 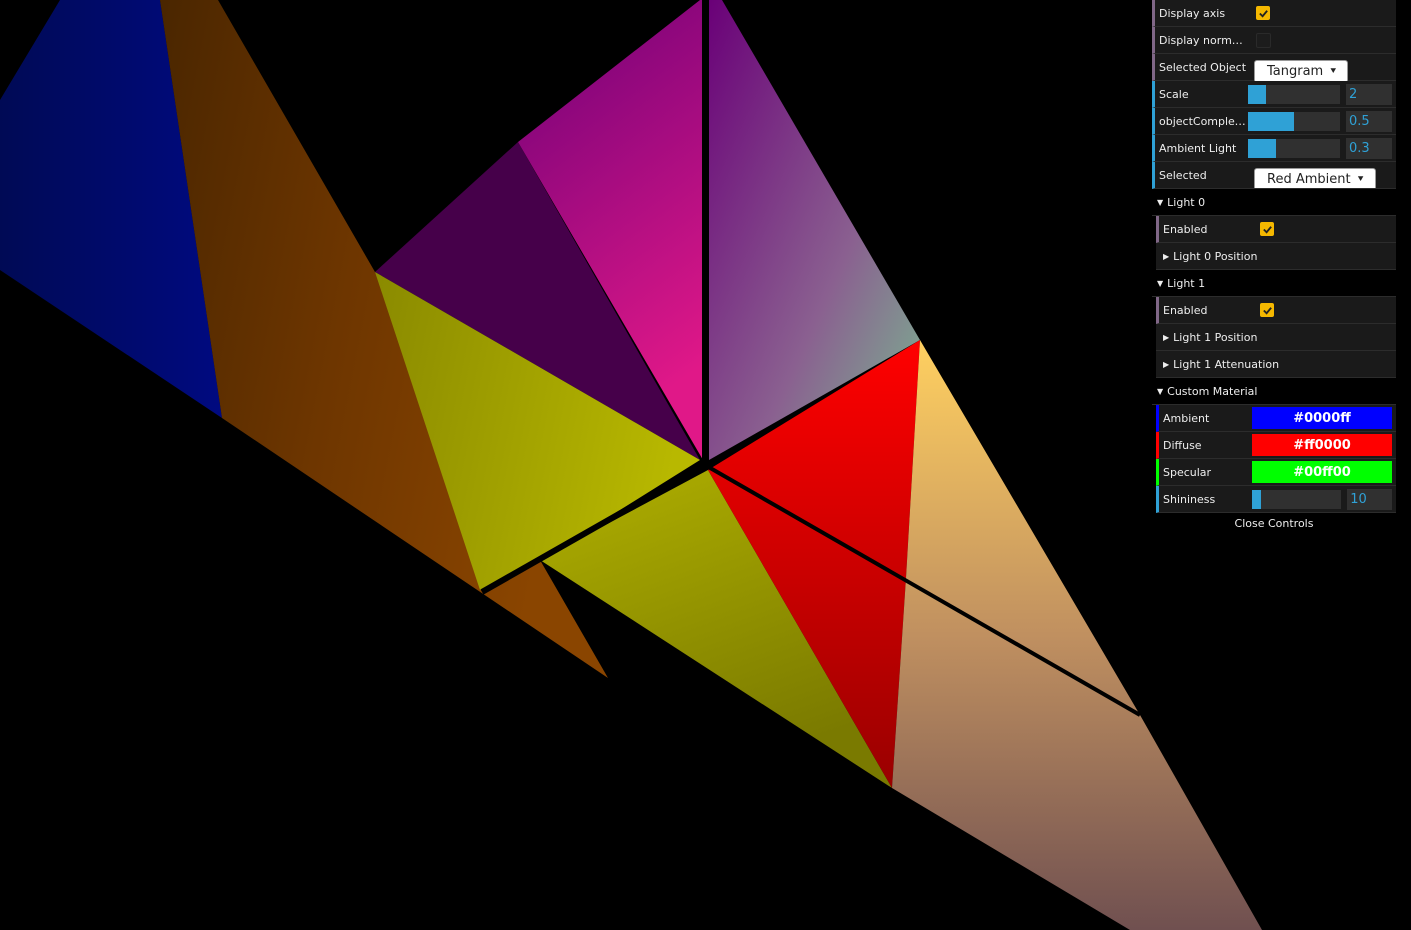 I want to click on ambient-light-label: Ambient Light, so click(x=1198, y=148).